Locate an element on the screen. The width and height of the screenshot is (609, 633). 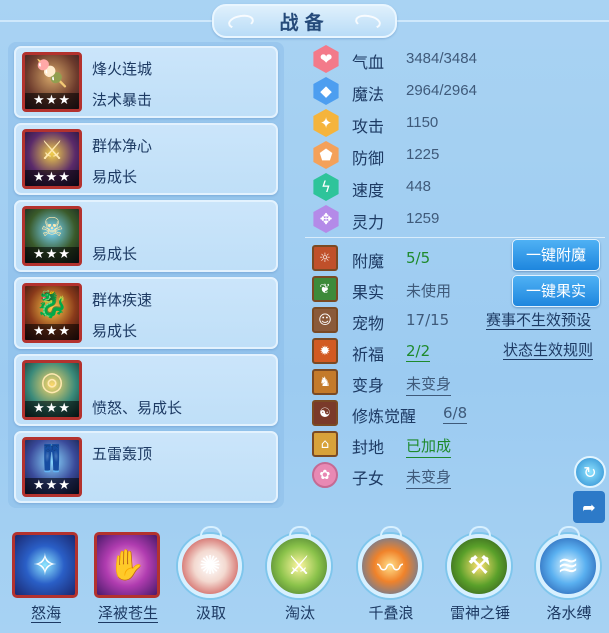
stat-value: 1225 is located at coordinates (423, 154).